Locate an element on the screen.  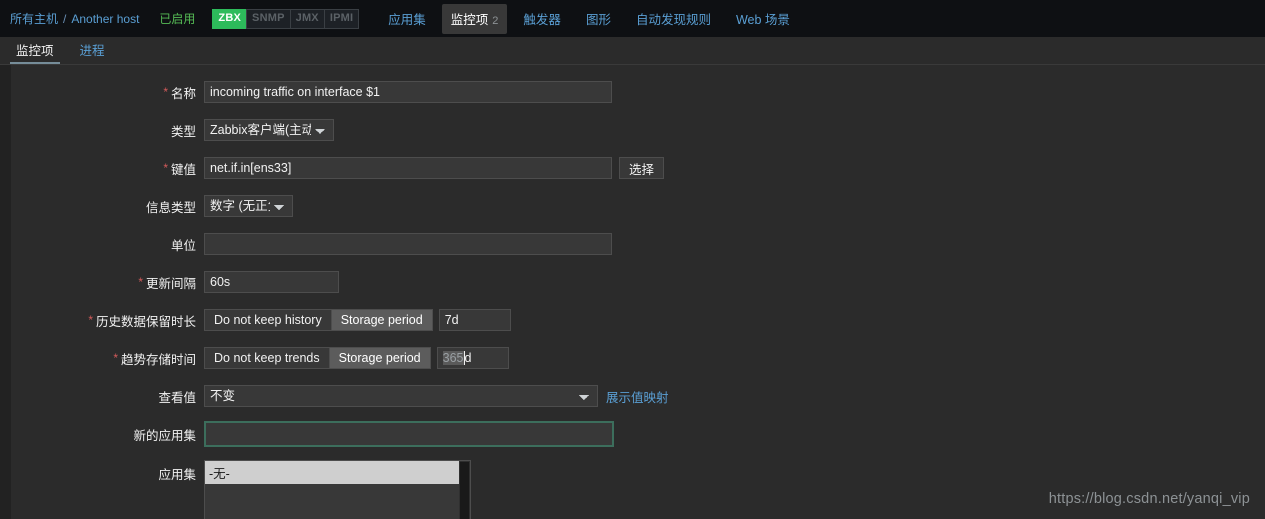
field-row-update-interval: * 更新间隔 is located at coordinates (638, 282).